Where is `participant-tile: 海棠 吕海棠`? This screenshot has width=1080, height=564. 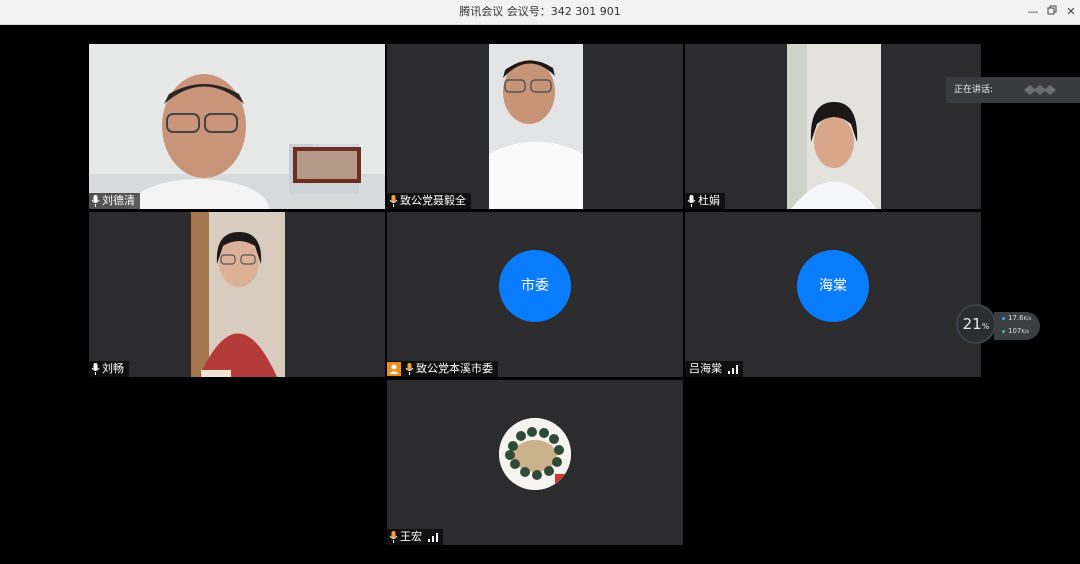
participant-tile: 海棠 吕海棠 is located at coordinates (833, 294).